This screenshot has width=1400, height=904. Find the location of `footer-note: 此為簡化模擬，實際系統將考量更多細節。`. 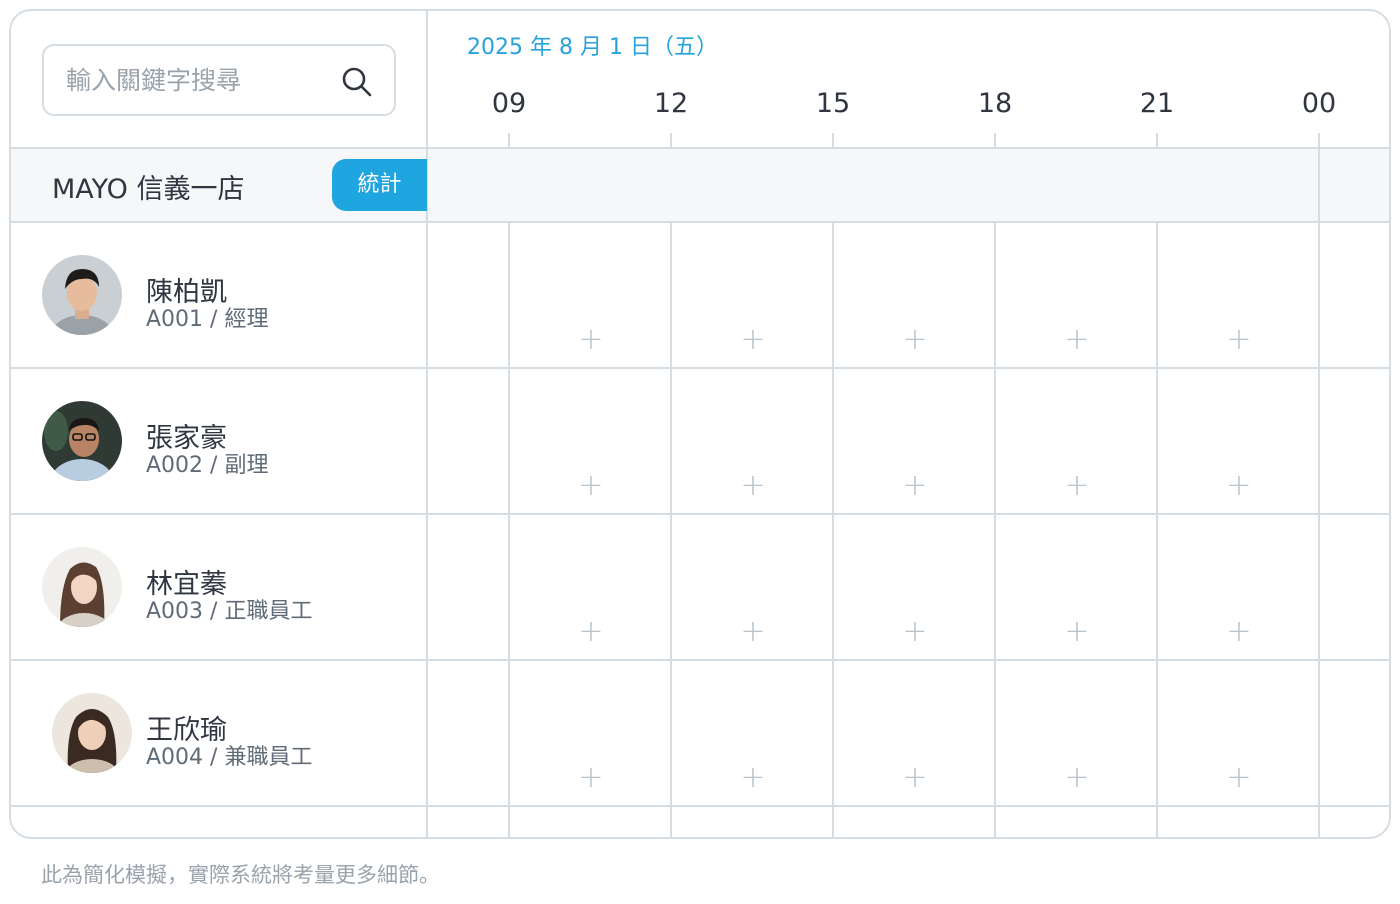

footer-note: 此為簡化模擬，實際系統將考量更多細節。 is located at coordinates (240, 875).